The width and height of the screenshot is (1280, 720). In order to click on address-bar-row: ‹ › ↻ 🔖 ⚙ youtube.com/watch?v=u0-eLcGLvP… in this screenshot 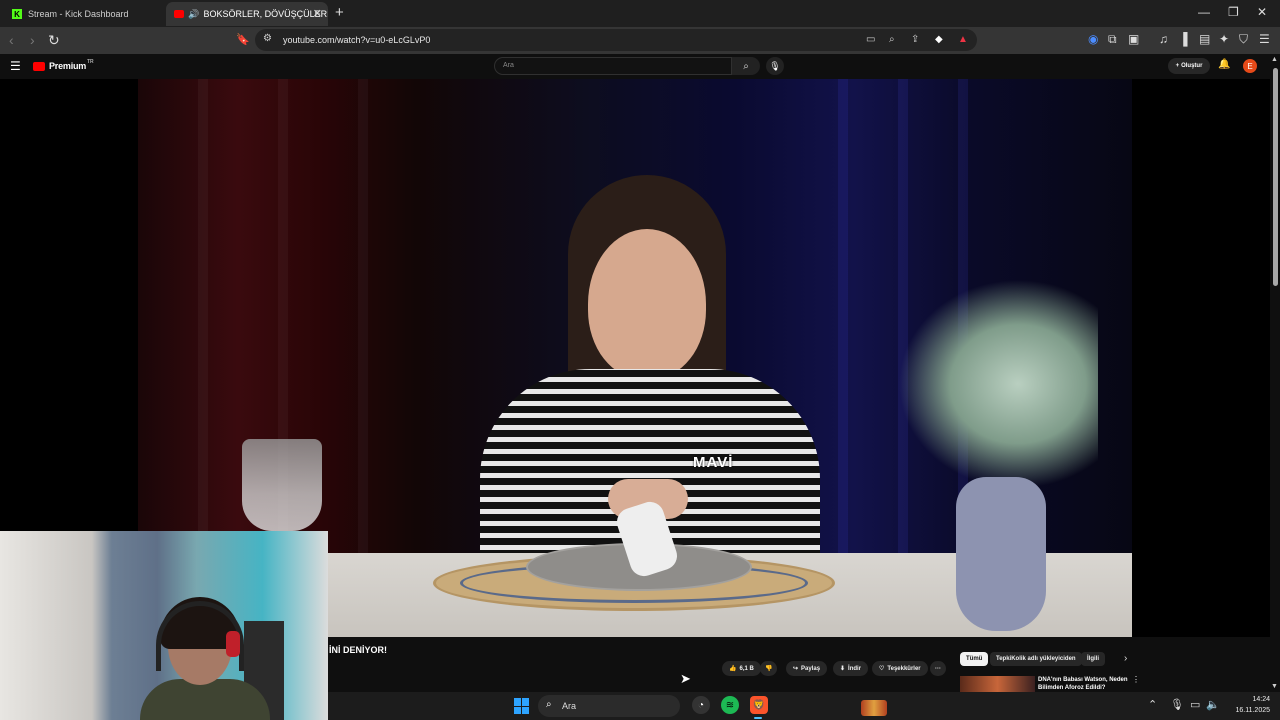, I will do `click(640, 40)`.